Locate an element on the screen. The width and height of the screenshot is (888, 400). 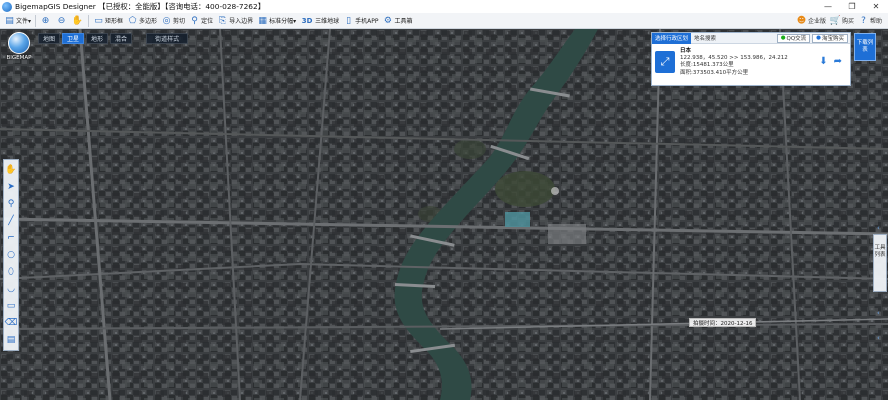
globe-icon is located at coordinates (19, 43).